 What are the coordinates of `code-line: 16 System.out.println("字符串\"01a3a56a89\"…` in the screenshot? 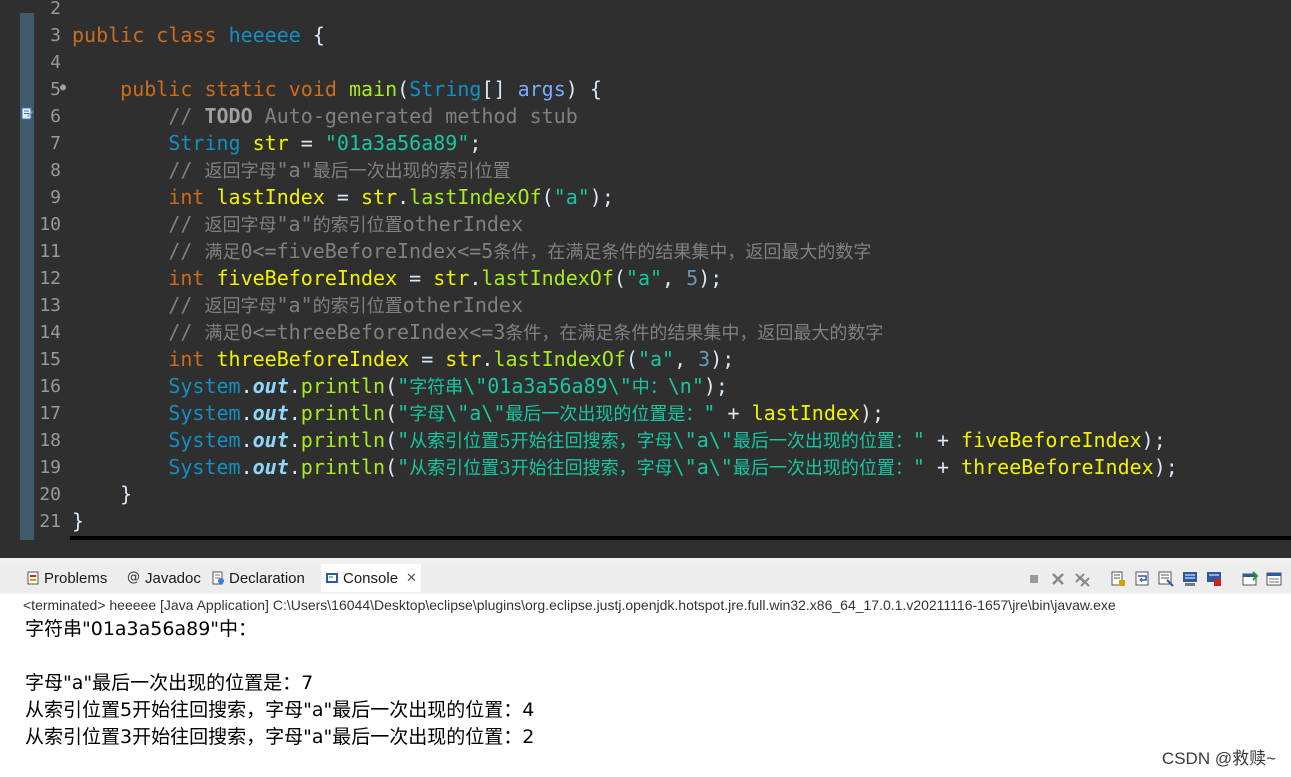 It's located at (645, 386).